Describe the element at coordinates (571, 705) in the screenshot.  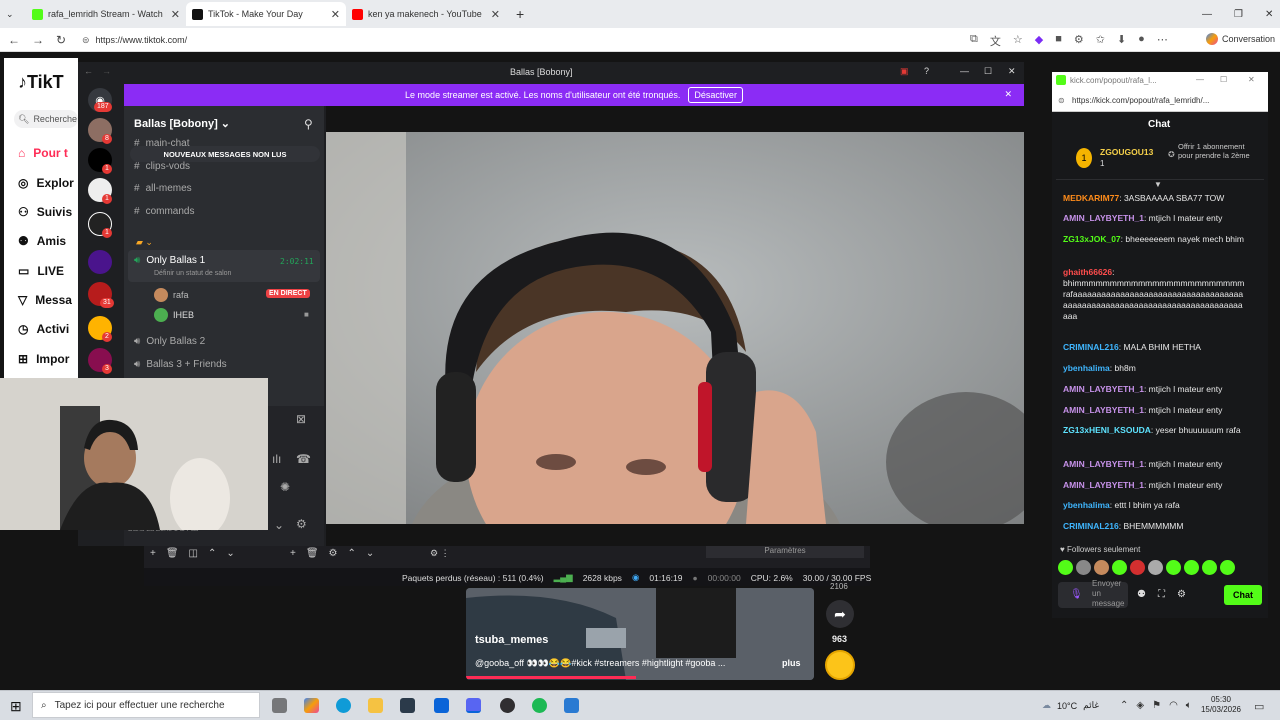
I see `app-icon` at that location.